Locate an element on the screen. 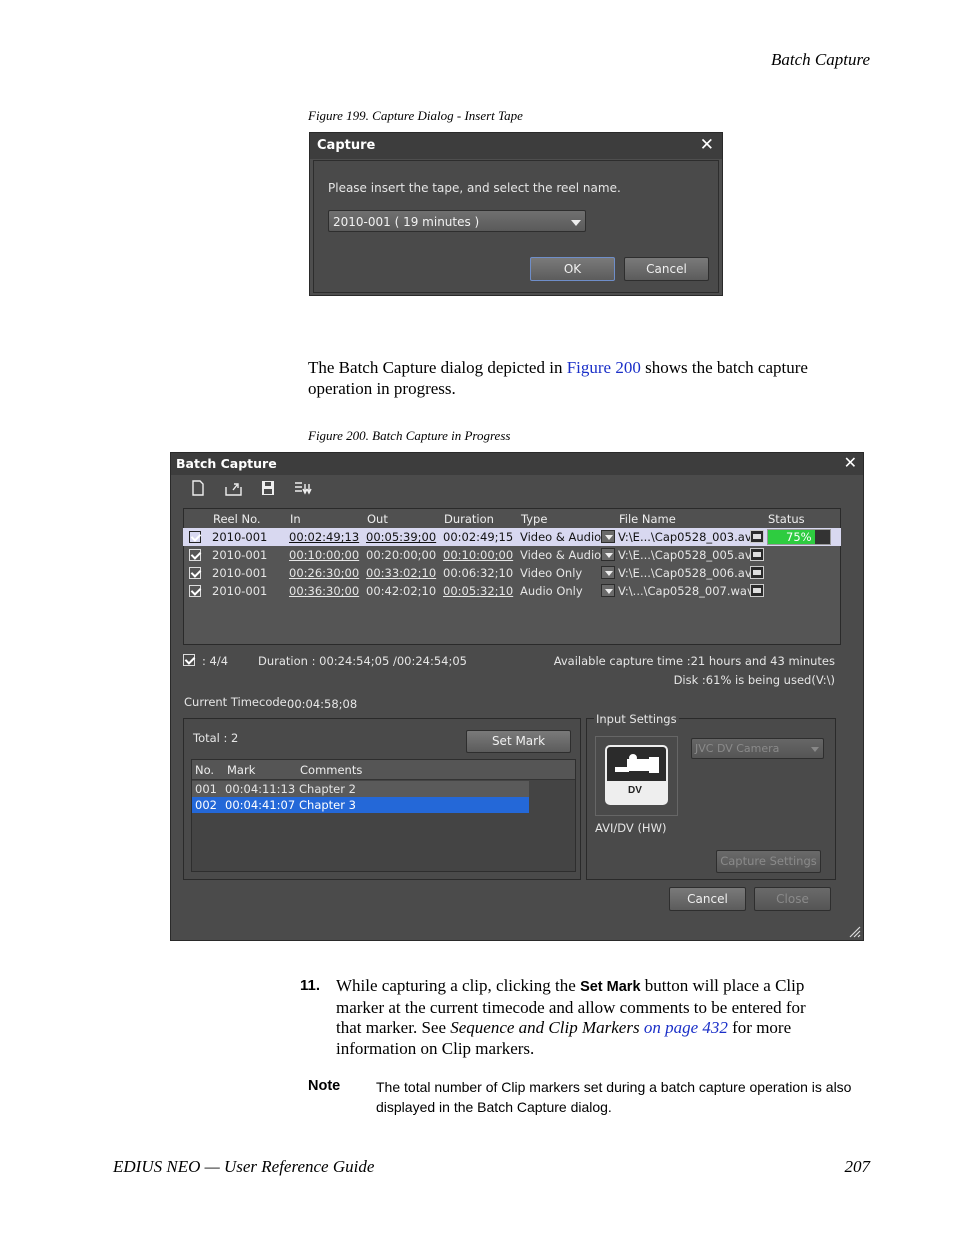 The height and width of the screenshot is (1235, 954). row-type: Audio Only is located at coordinates (551, 591).